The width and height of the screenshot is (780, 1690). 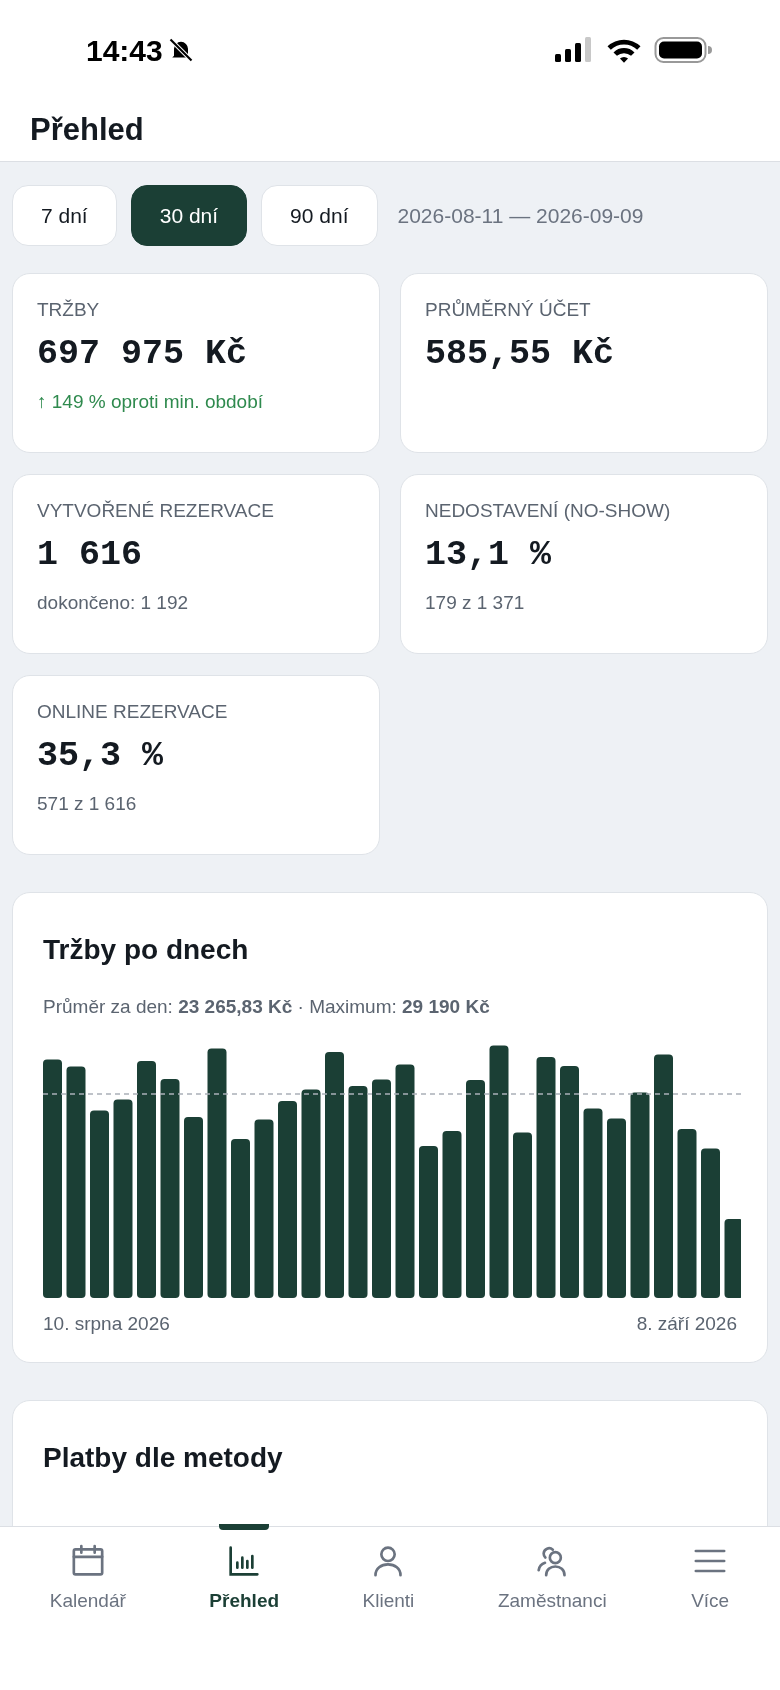 I want to click on signal-icon, so click(x=574, y=50).